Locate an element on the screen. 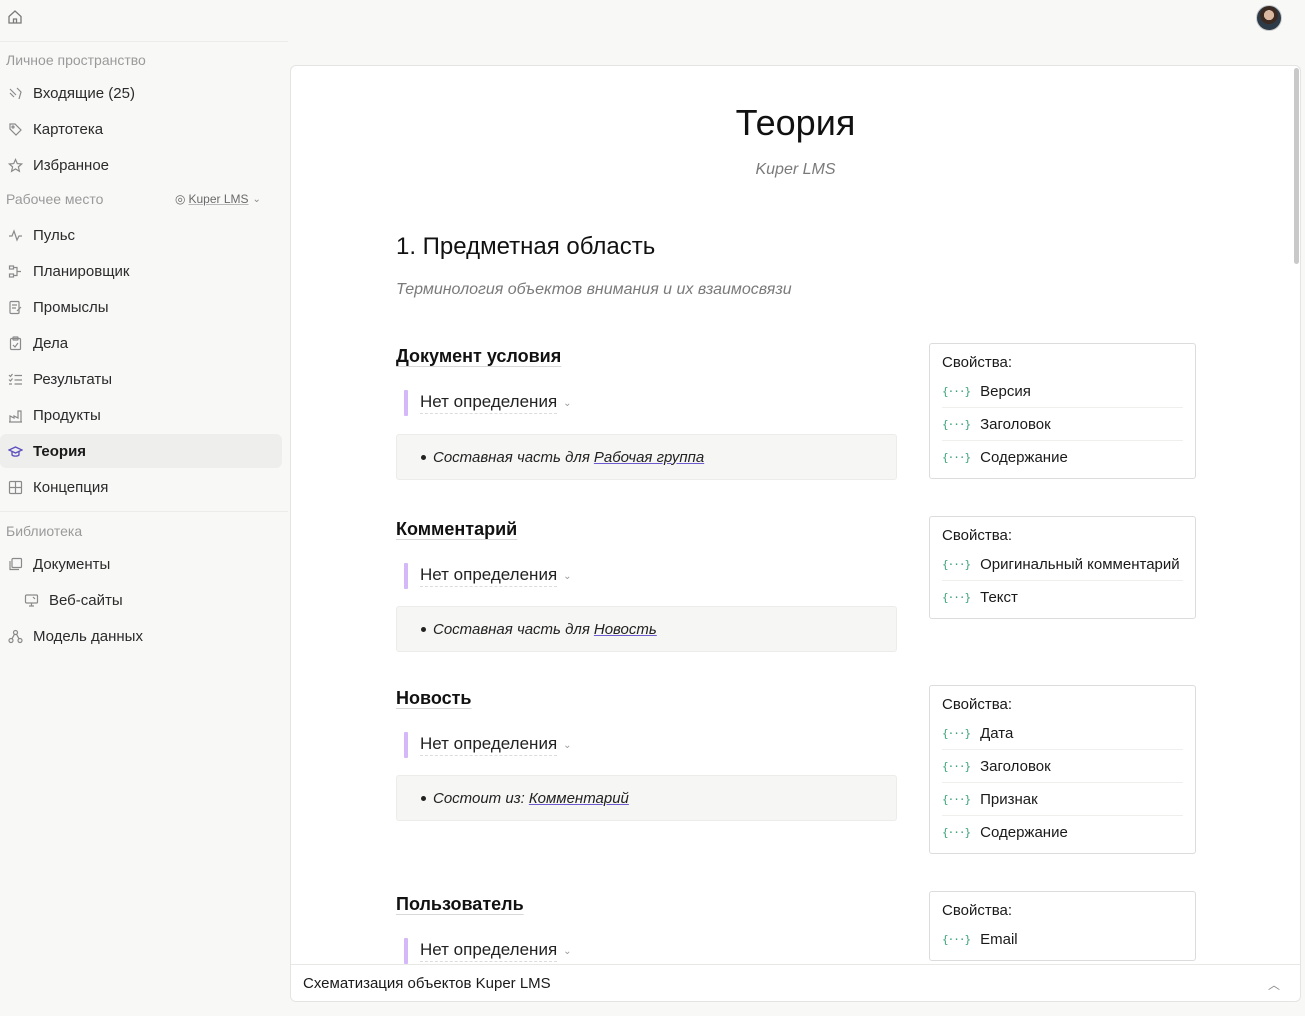  properties-panel: Свойства: {···} Email is located at coordinates (1062, 926).